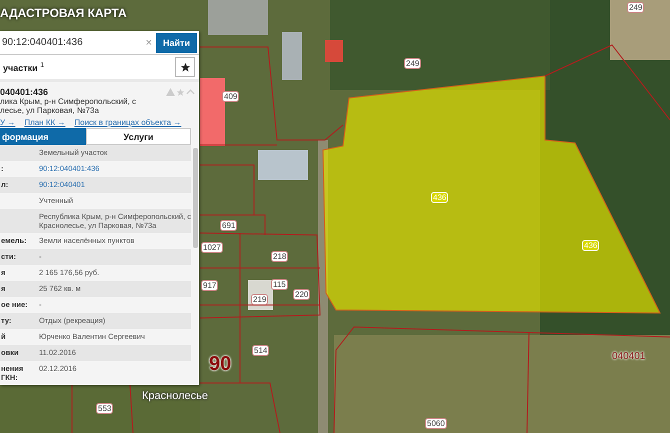 This screenshot has height=433, width=670. I want to click on parcel-number: 691, so click(229, 225).